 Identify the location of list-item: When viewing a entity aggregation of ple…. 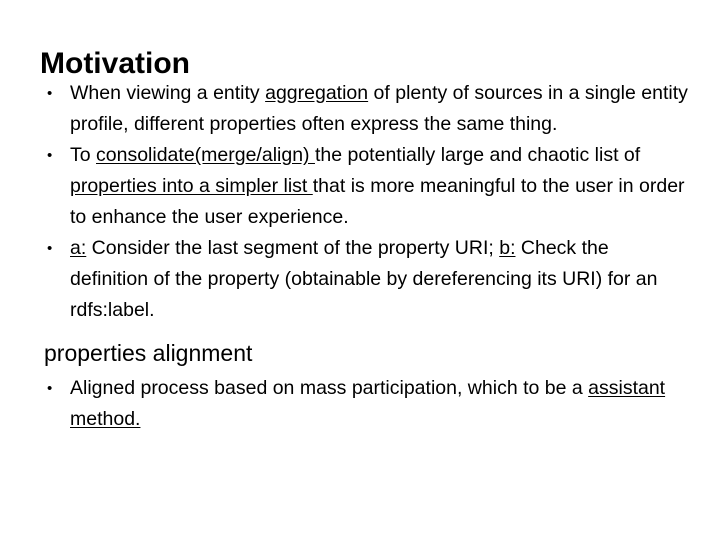
(364, 109).